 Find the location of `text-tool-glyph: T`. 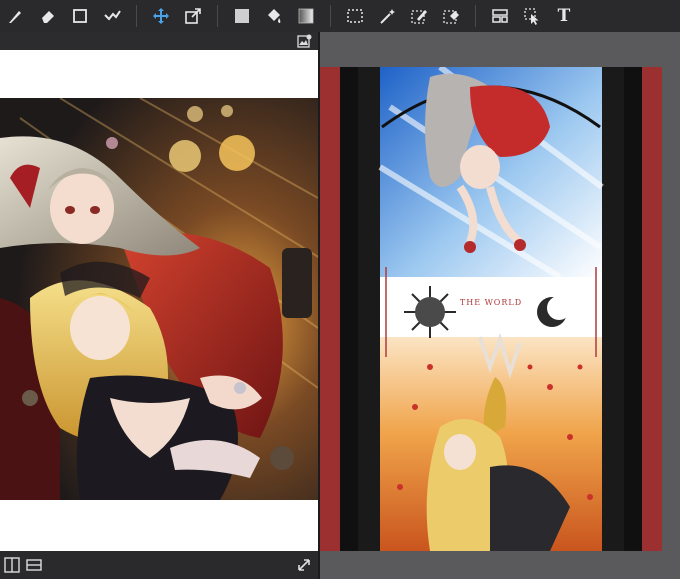

text-tool-glyph: T is located at coordinates (564, 16).